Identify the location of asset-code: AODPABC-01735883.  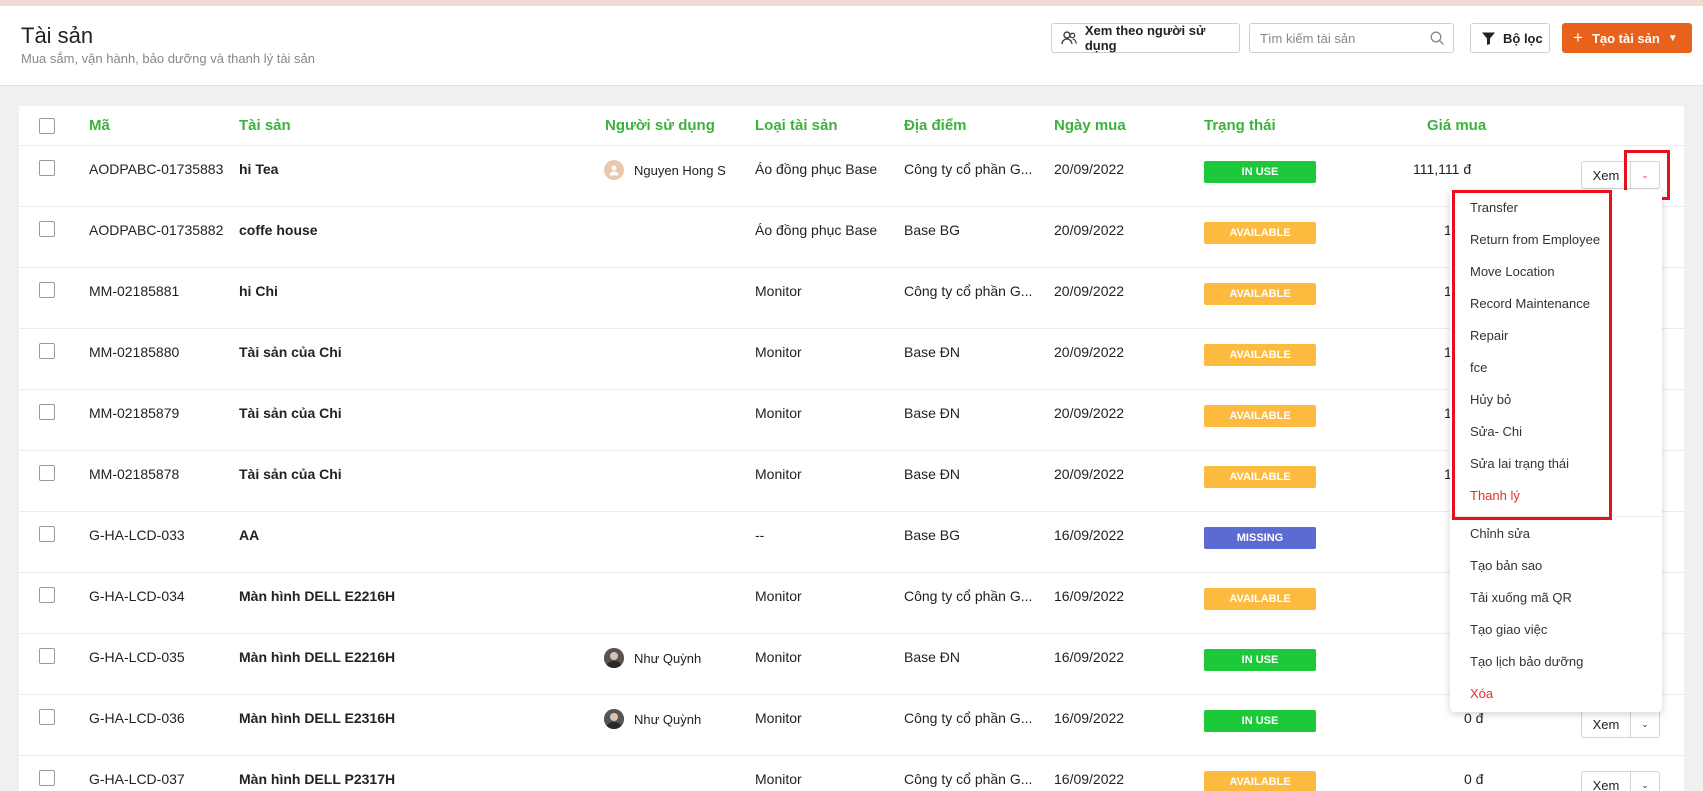
(156, 169).